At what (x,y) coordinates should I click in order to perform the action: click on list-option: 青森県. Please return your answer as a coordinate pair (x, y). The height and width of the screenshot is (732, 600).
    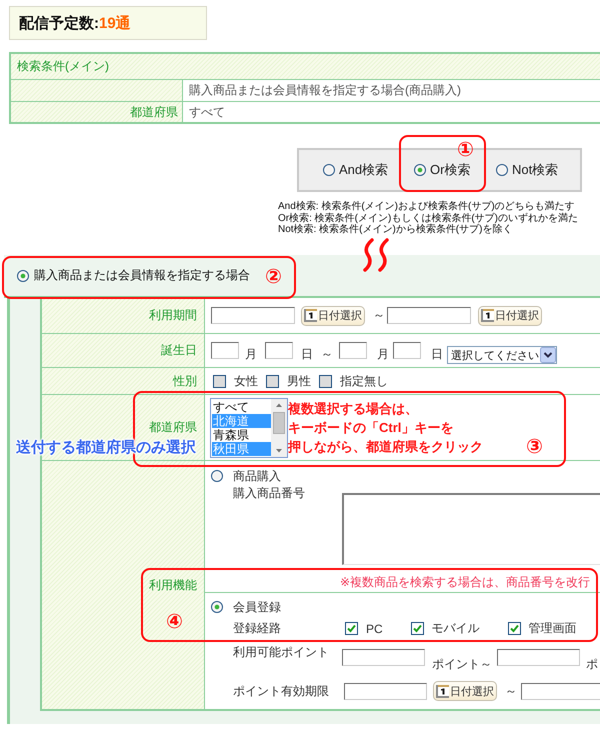
    Looking at the image, I should click on (241, 435).